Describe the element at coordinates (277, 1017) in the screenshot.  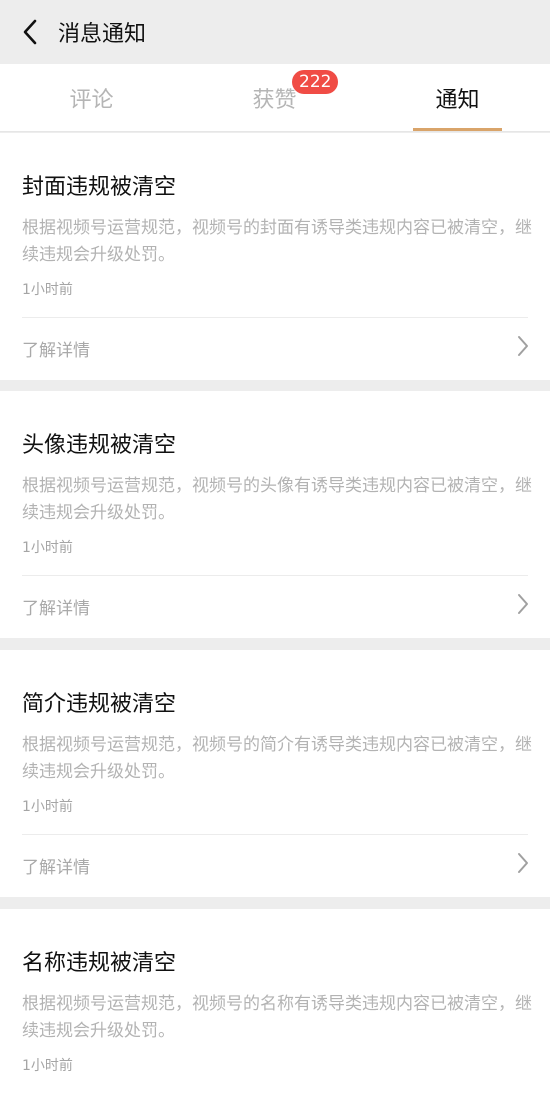
I see `notification-description: 根据视频号运营规范，视频号的名称有诱导类违规内容已被清空，继续违规会升级处罚。` at that location.